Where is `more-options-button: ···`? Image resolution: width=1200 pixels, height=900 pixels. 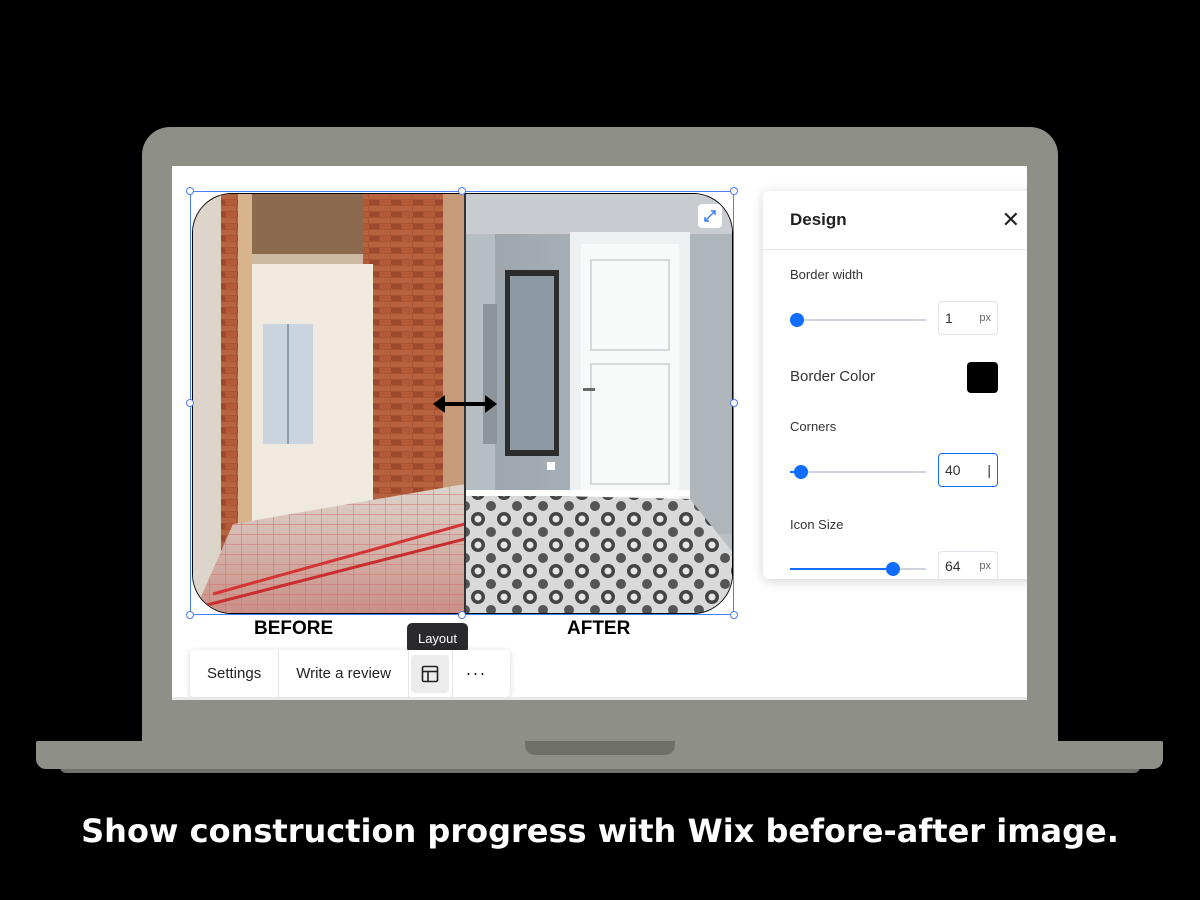
more-options-button: ··· is located at coordinates (476, 673).